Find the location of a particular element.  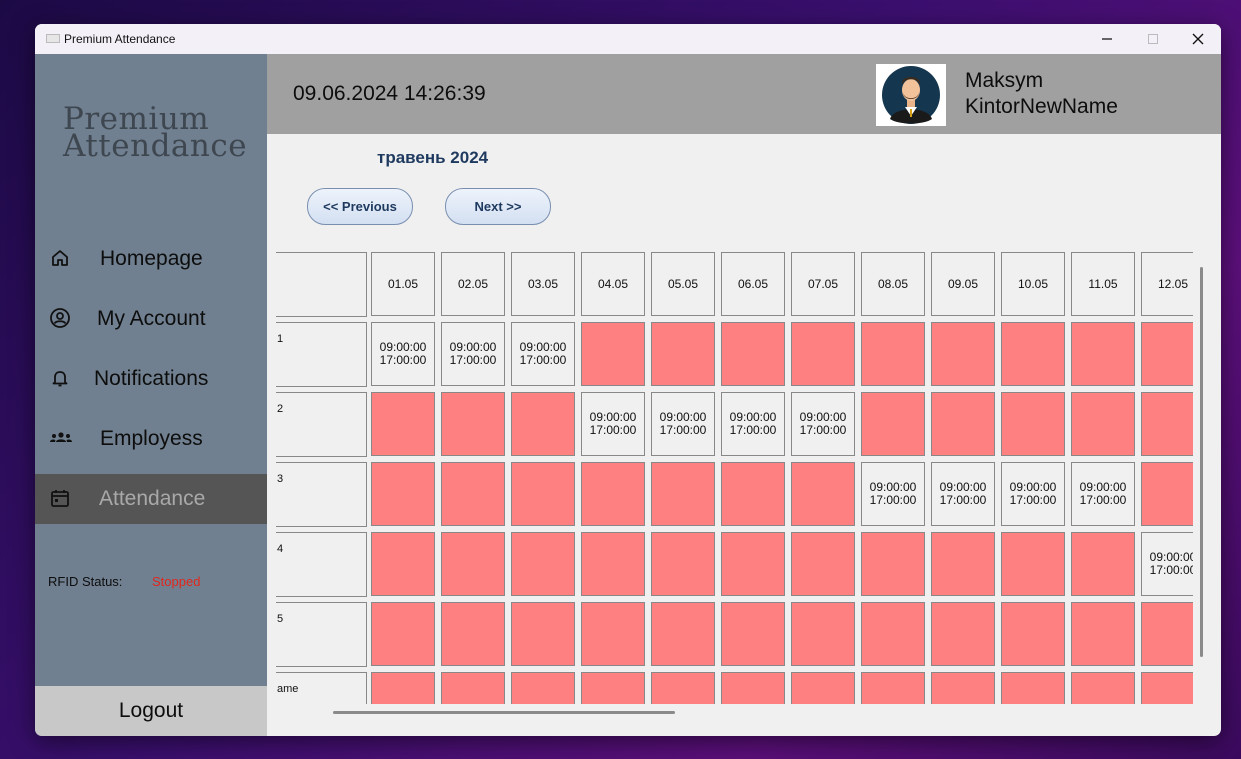

employee-row-header: 3 is located at coordinates (321, 494).